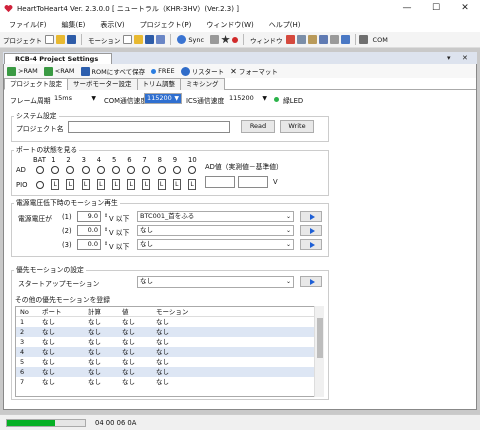 The width and height of the screenshot is (480, 430). What do you see at coordinates (436, 8) in the screenshot?
I see `maximize-button: ☐` at bounding box center [436, 8].